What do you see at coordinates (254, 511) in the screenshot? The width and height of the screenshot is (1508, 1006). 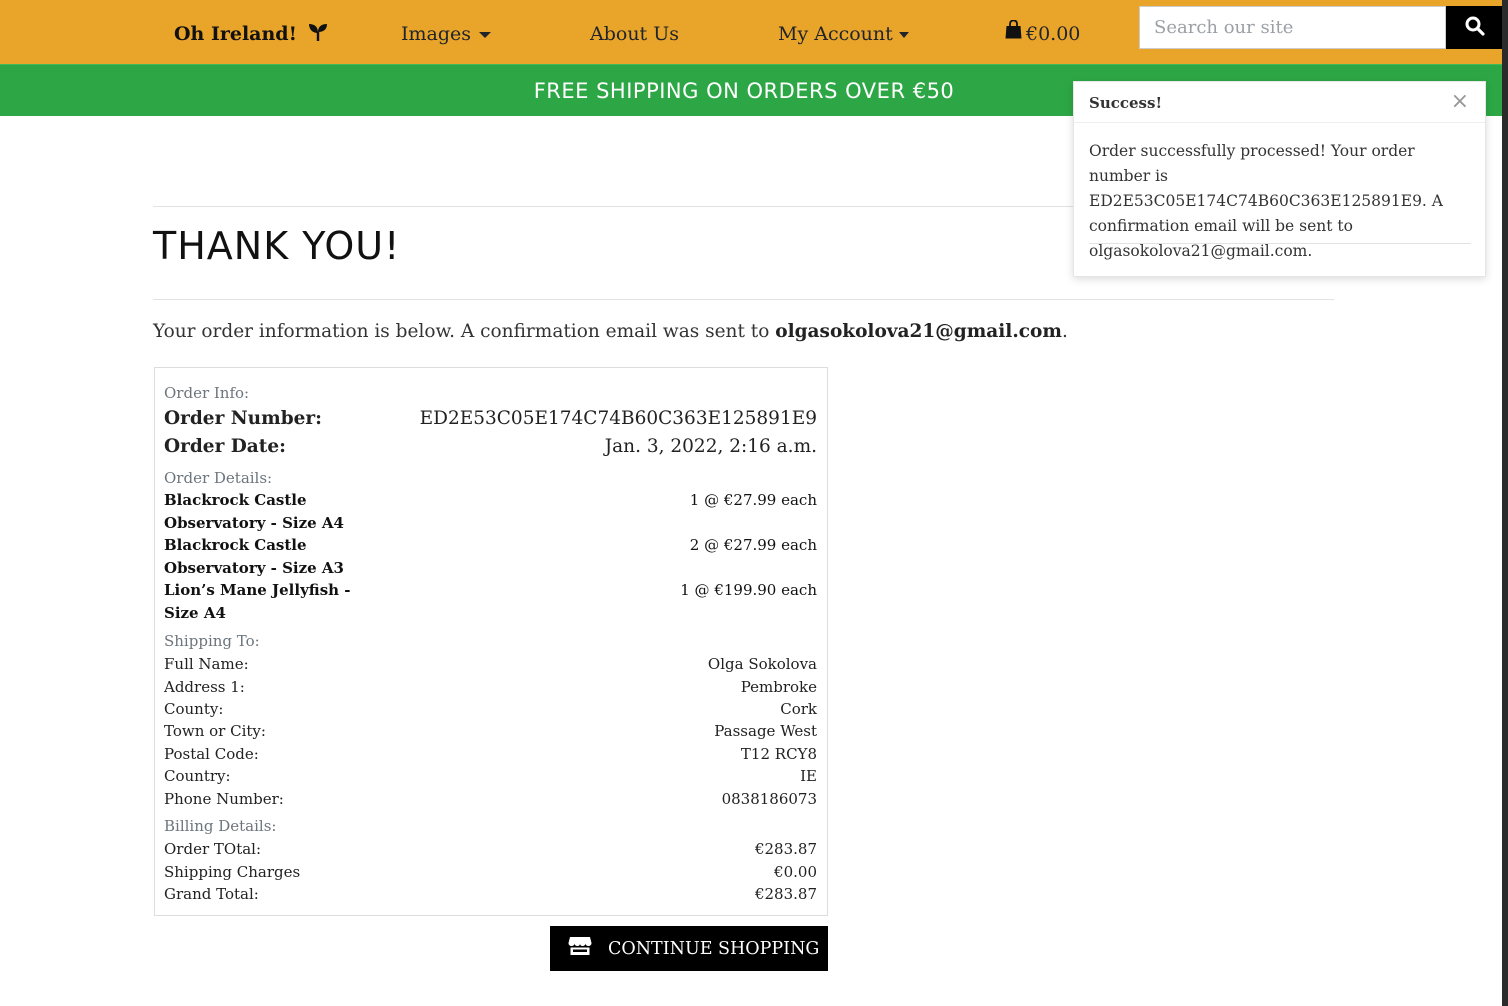 I see `line-item-name: Blackrock Castle Observatory - Size A4` at bounding box center [254, 511].